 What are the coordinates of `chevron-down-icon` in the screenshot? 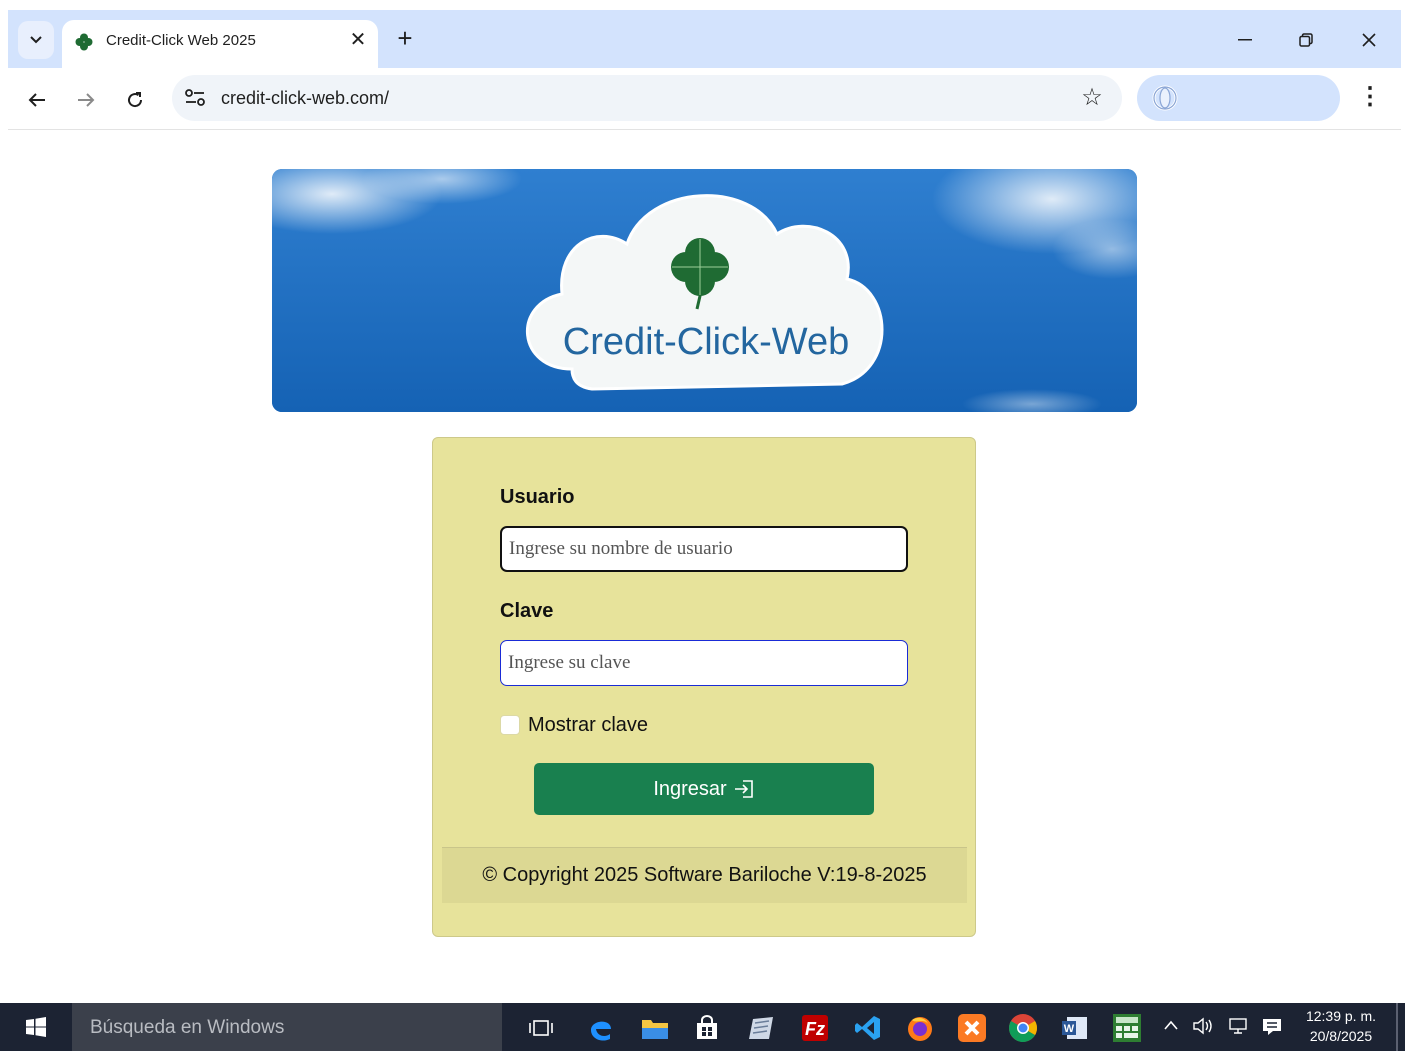 It's located at (36, 40).